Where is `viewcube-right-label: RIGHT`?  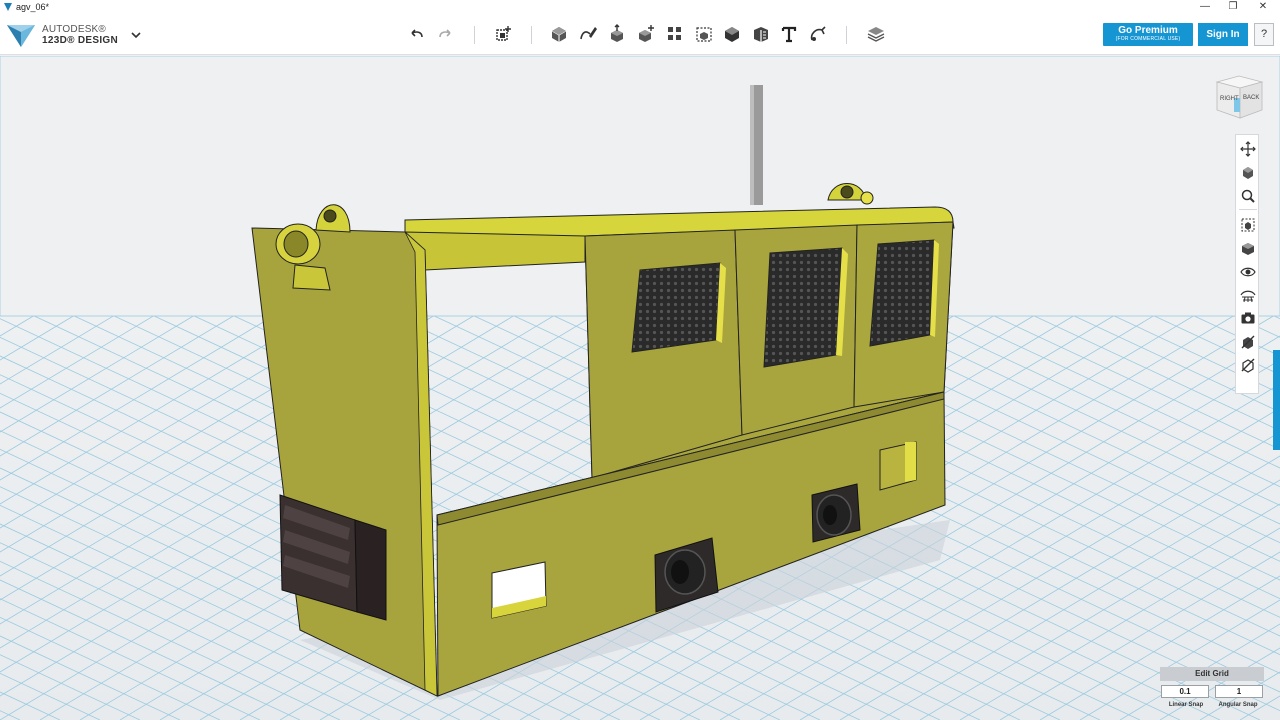
viewcube-right-label: RIGHT is located at coordinates (1229, 99).